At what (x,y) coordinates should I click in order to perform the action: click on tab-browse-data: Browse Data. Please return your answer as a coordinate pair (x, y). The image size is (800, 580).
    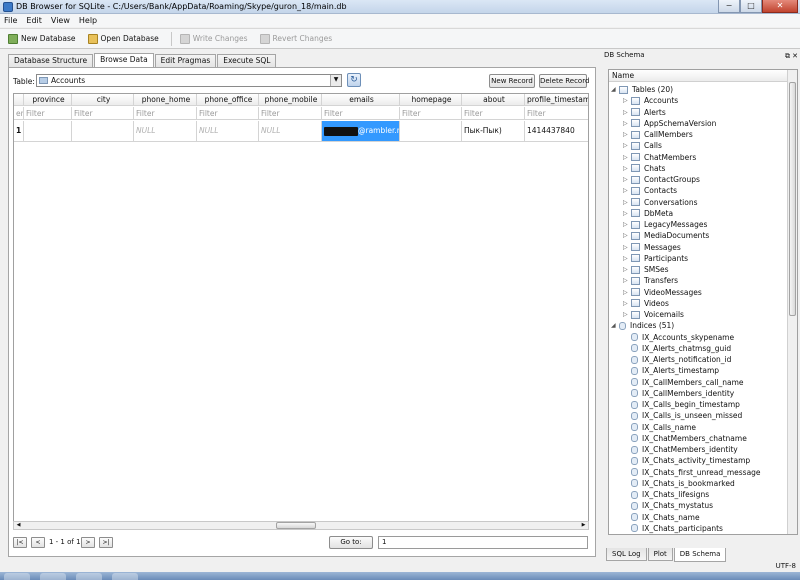
    Looking at the image, I should click on (124, 60).